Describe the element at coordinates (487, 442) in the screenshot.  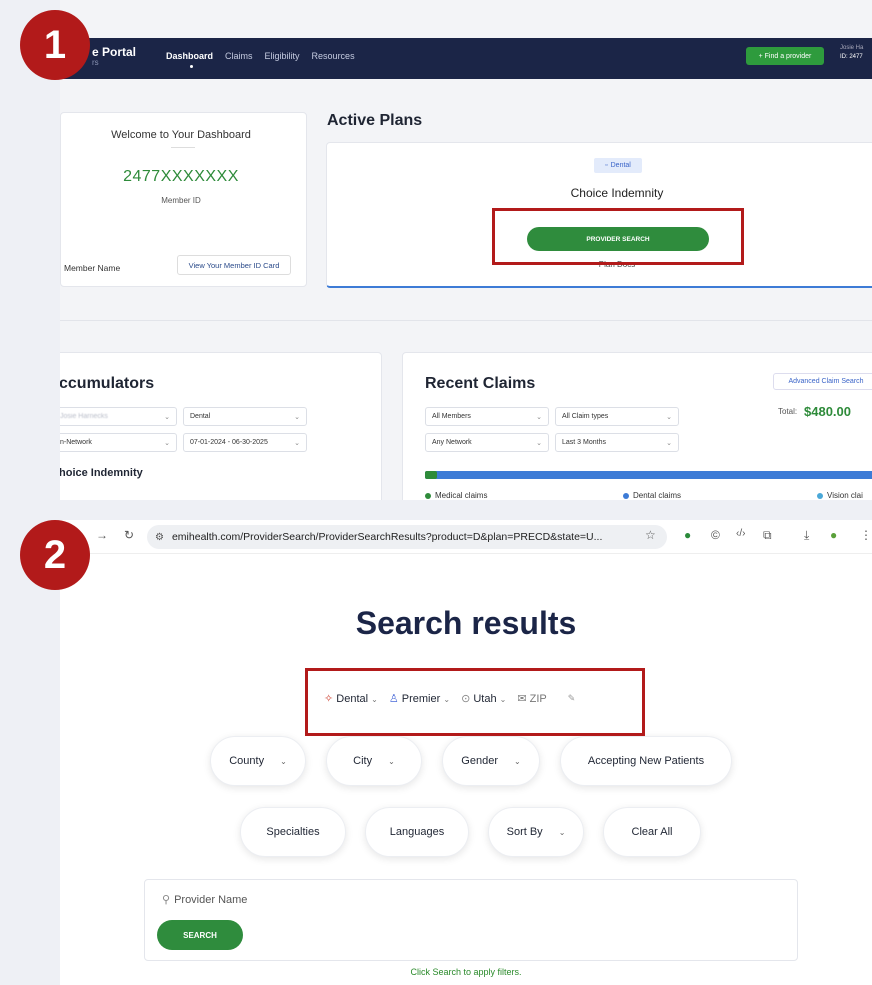
I see `claims-network-select: Any Network ⌄` at that location.